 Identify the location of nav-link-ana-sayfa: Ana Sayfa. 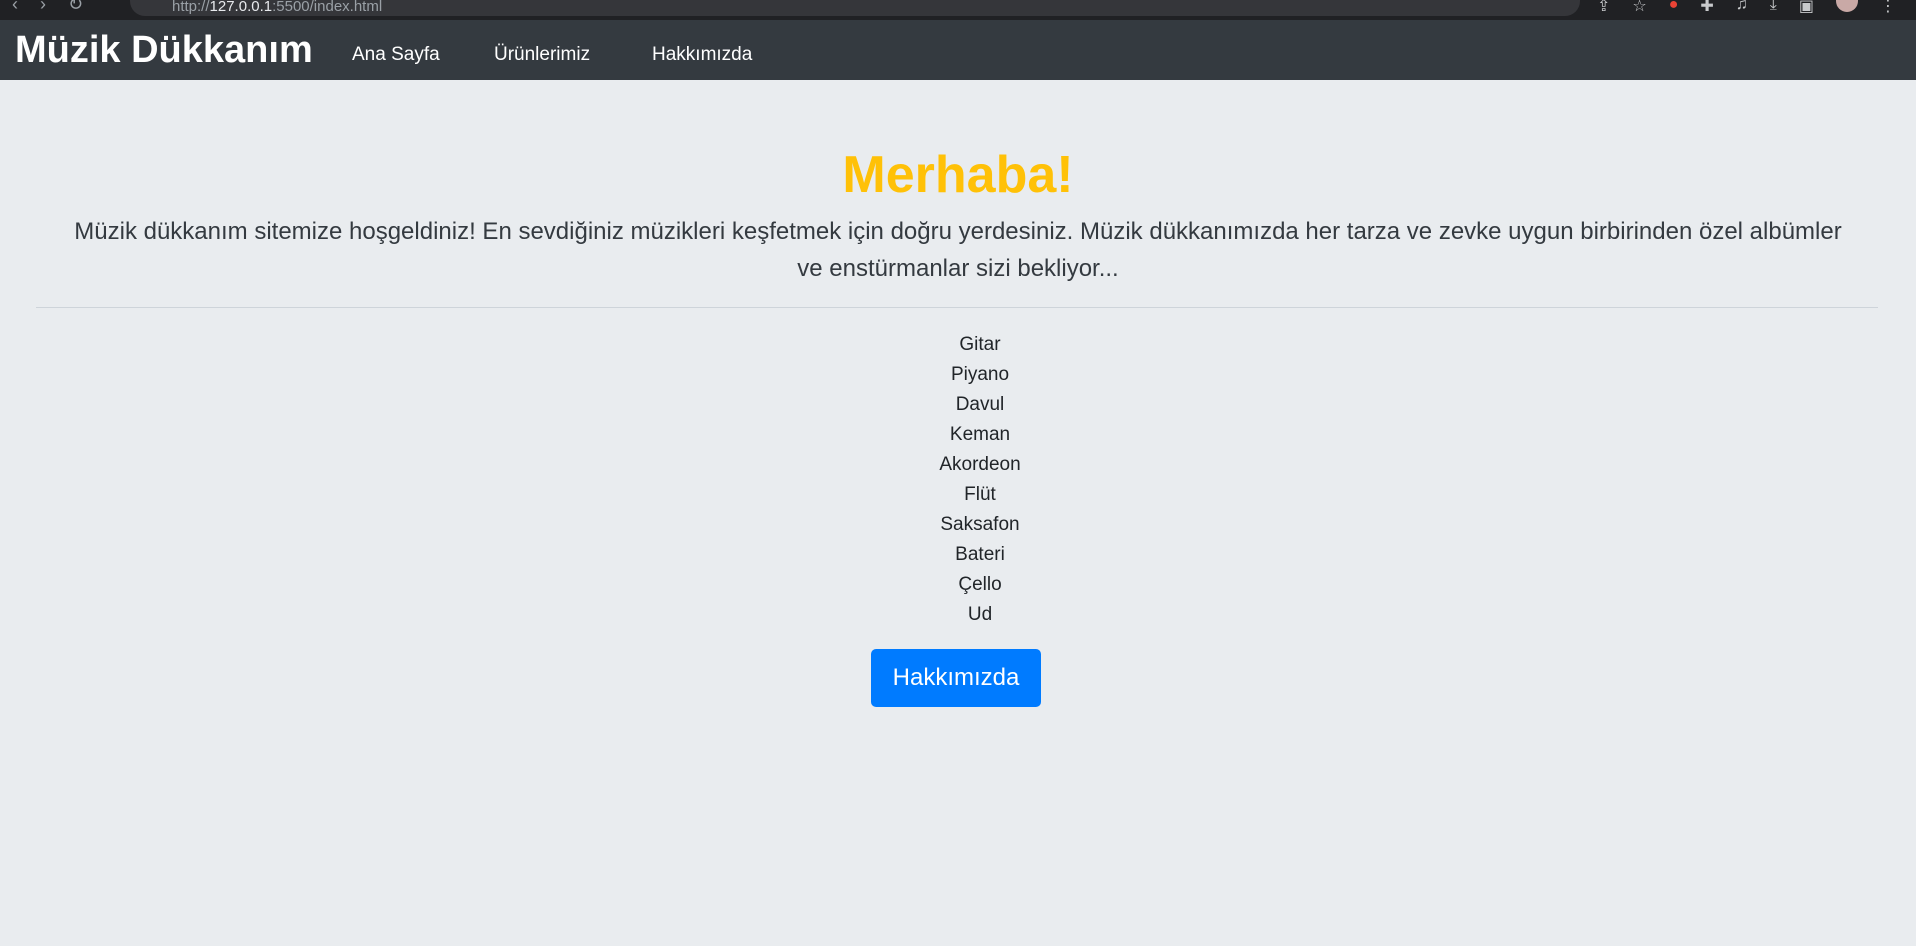
(396, 55).